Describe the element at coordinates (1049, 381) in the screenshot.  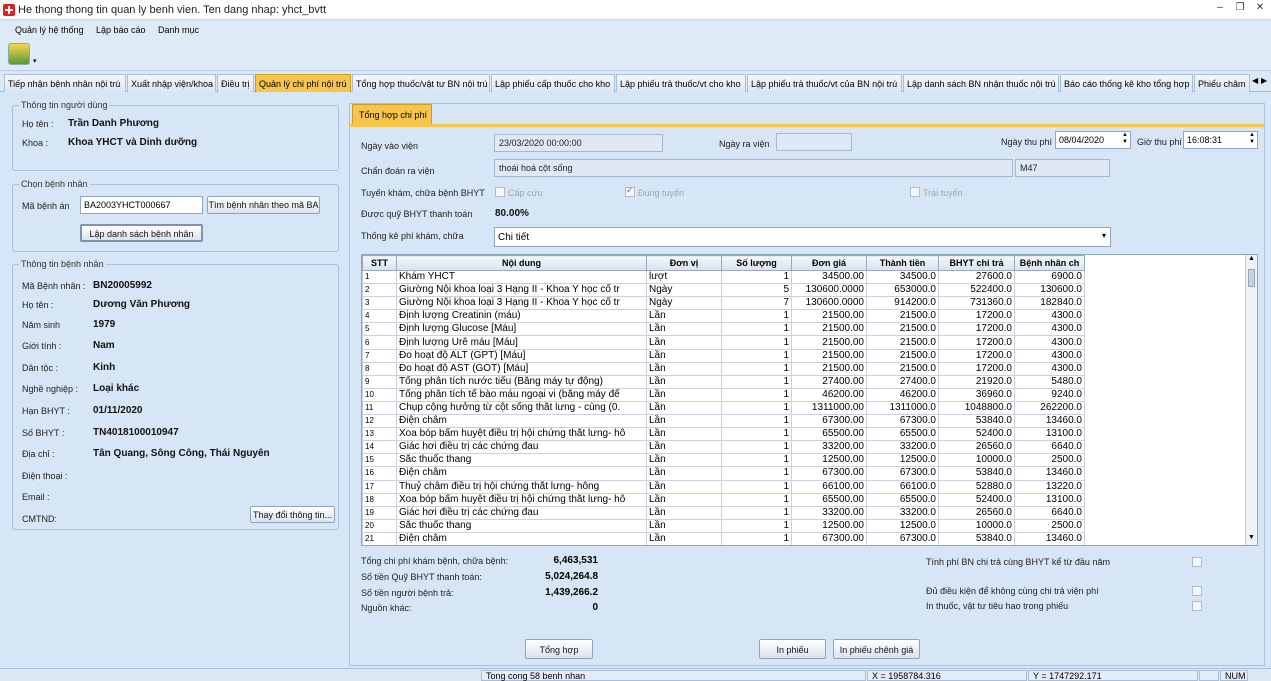
I see `table-cell: 5480.0` at that location.